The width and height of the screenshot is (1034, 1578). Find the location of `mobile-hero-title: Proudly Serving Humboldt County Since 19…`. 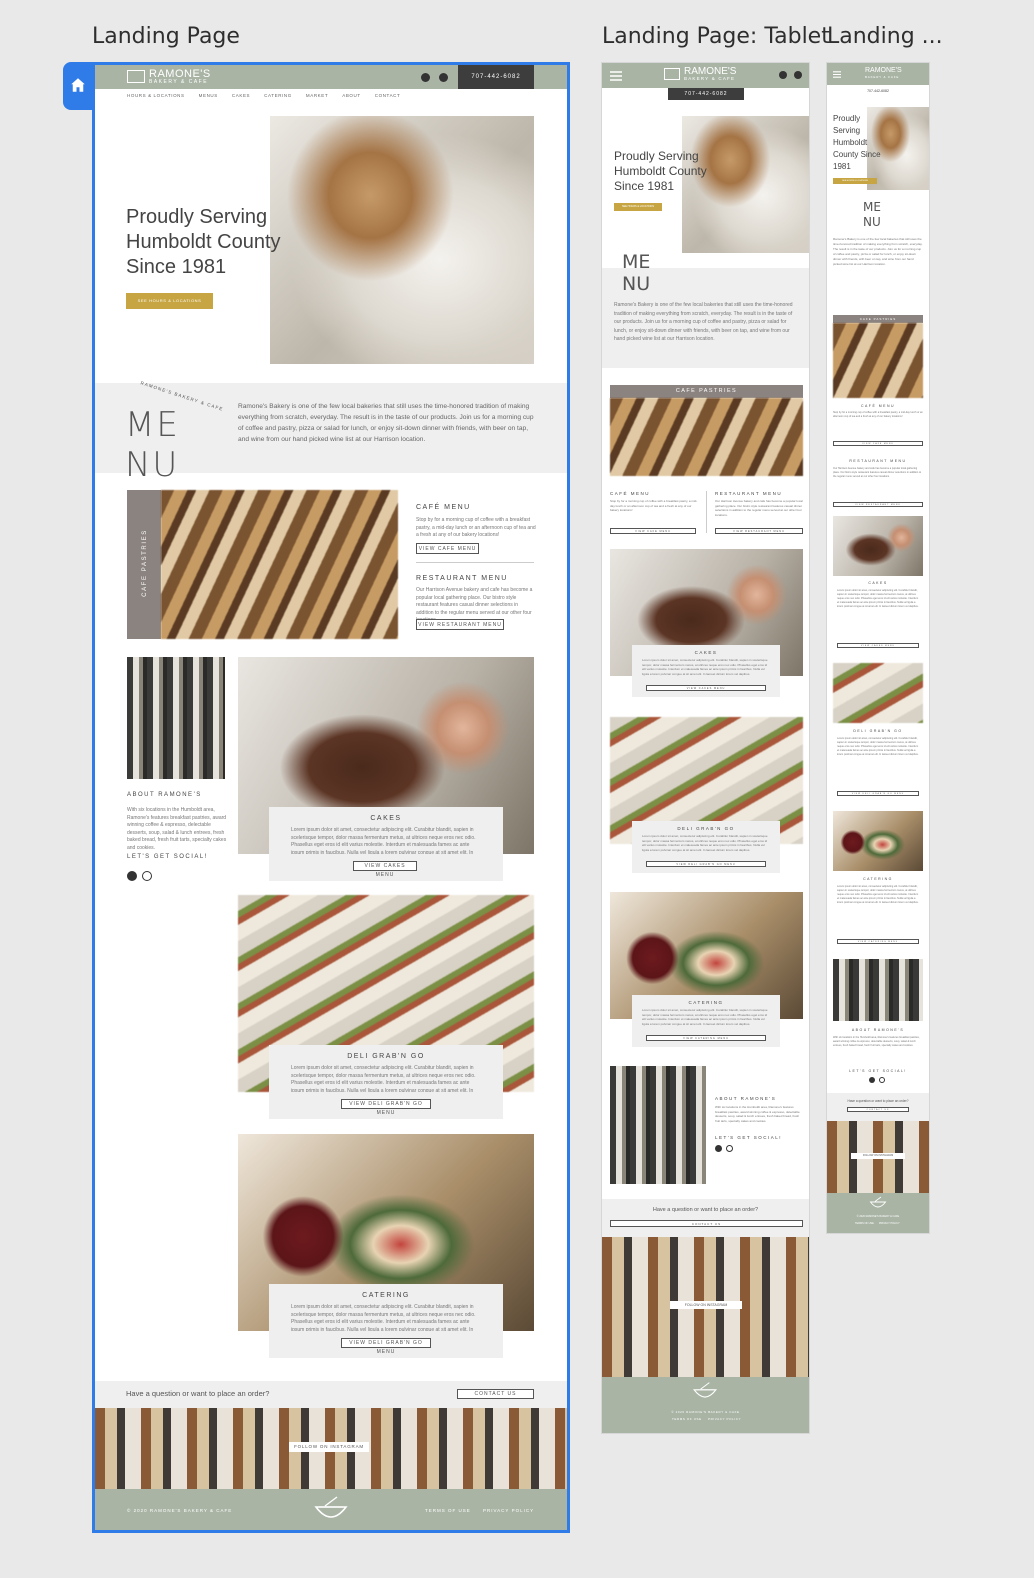

mobile-hero-title: Proudly Serving Humboldt County Since 19… is located at coordinates (857, 142).